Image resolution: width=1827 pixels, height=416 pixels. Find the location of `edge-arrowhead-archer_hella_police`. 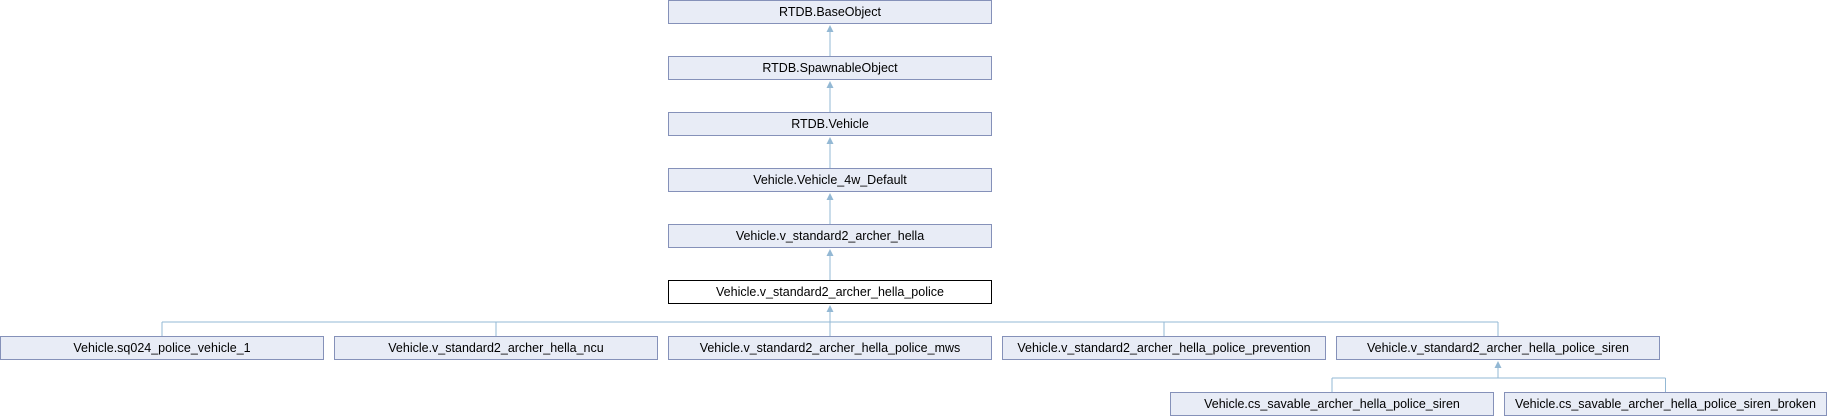

edge-arrowhead-archer_hella_police is located at coordinates (830, 308).